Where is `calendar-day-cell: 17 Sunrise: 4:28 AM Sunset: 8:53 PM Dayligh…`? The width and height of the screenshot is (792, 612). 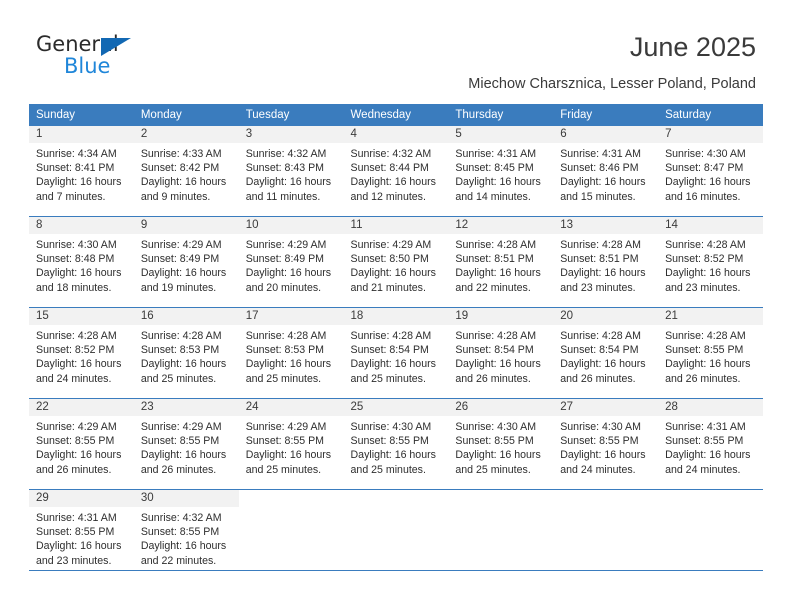
calendar-day-cell: 17 Sunrise: 4:28 AM Sunset: 8:53 PM Dayligh… is located at coordinates (291, 353).